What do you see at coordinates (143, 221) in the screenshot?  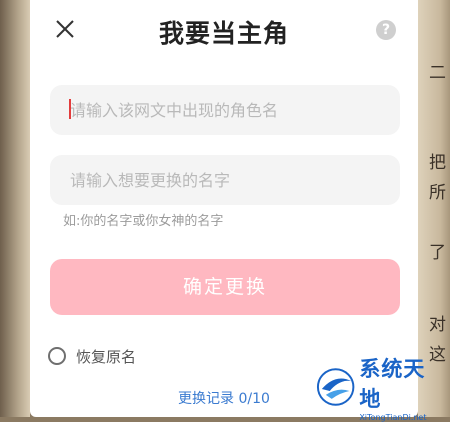 I see `input-hint: 如:你的名字或你女神的名字` at bounding box center [143, 221].